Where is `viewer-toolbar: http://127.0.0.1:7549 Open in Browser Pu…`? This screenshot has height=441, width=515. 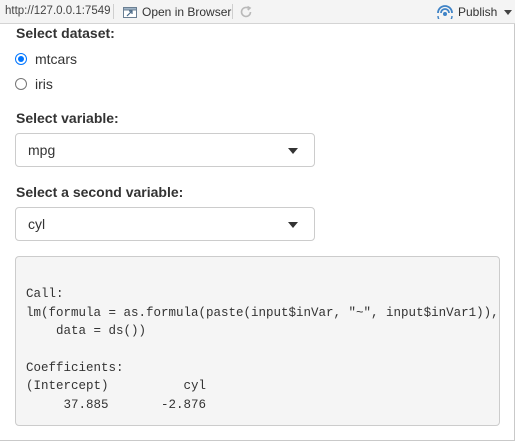 viewer-toolbar: http://127.0.0.1:7549 Open in Browser Pu… is located at coordinates (257, 12).